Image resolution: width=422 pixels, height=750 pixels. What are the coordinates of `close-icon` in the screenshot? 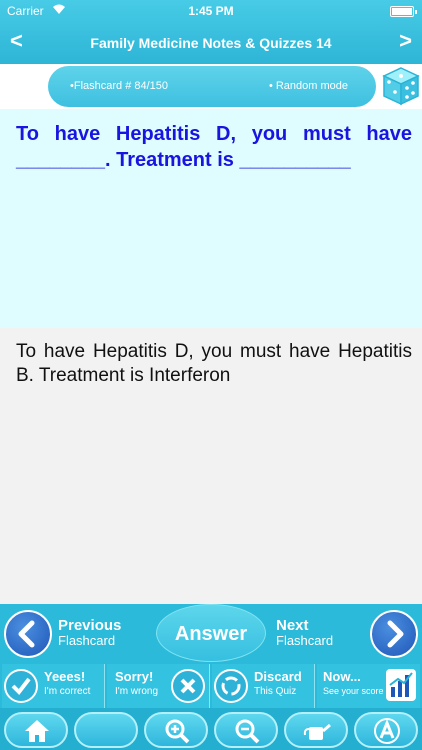 It's located at (188, 686).